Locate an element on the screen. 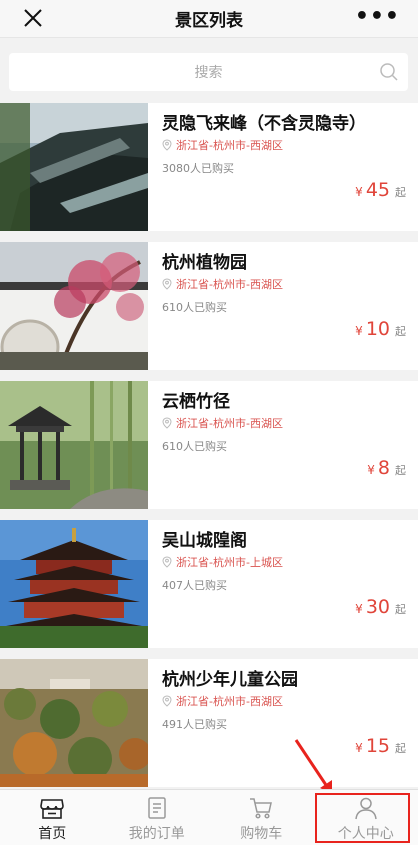 The image size is (418, 845). close-icon is located at coordinates (33, 18).